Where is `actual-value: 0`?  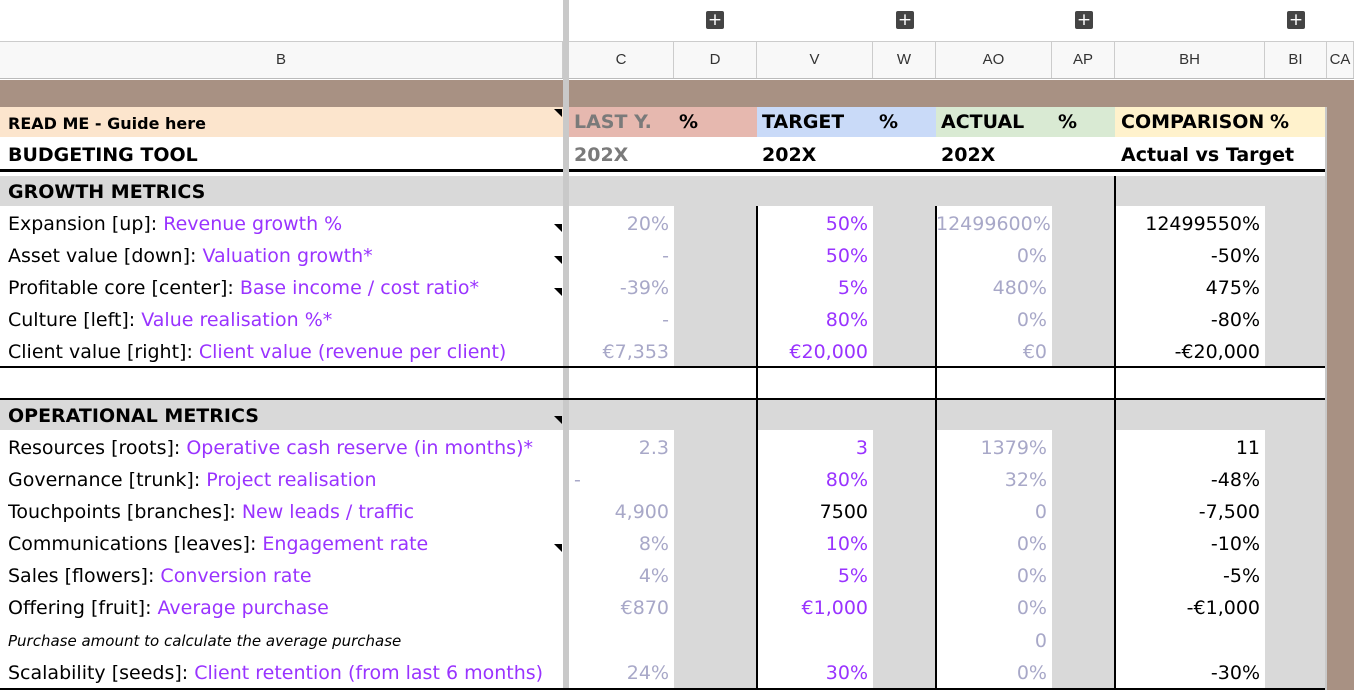 actual-value: 0 is located at coordinates (994, 512).